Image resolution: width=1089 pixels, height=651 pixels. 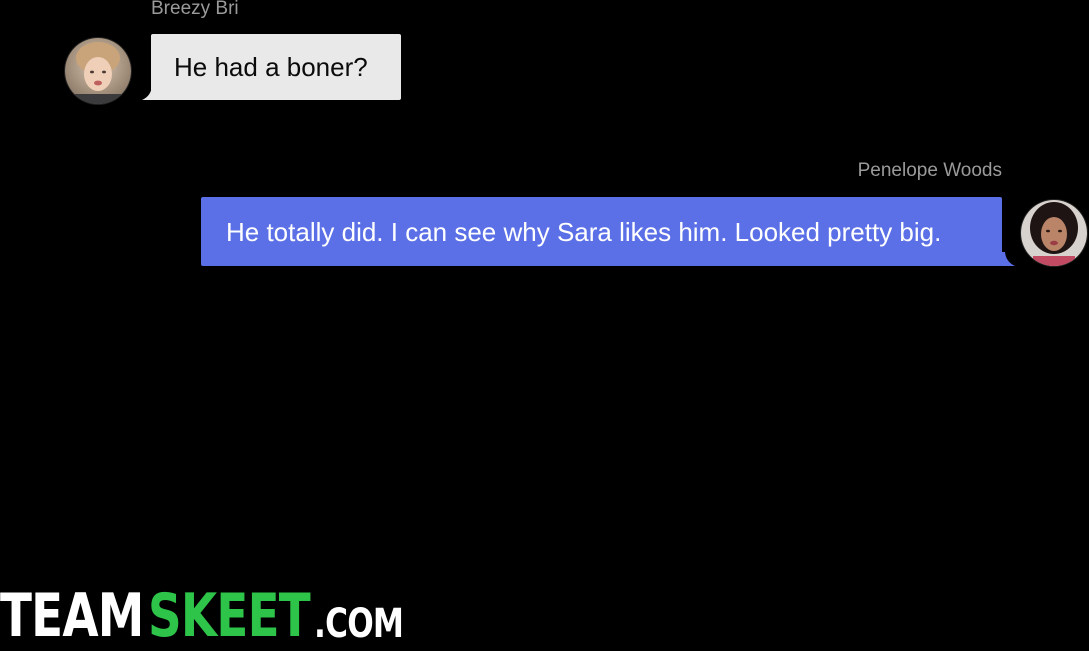 What do you see at coordinates (229, 616) in the screenshot?
I see `logo-text-skeet: SKEET` at bounding box center [229, 616].